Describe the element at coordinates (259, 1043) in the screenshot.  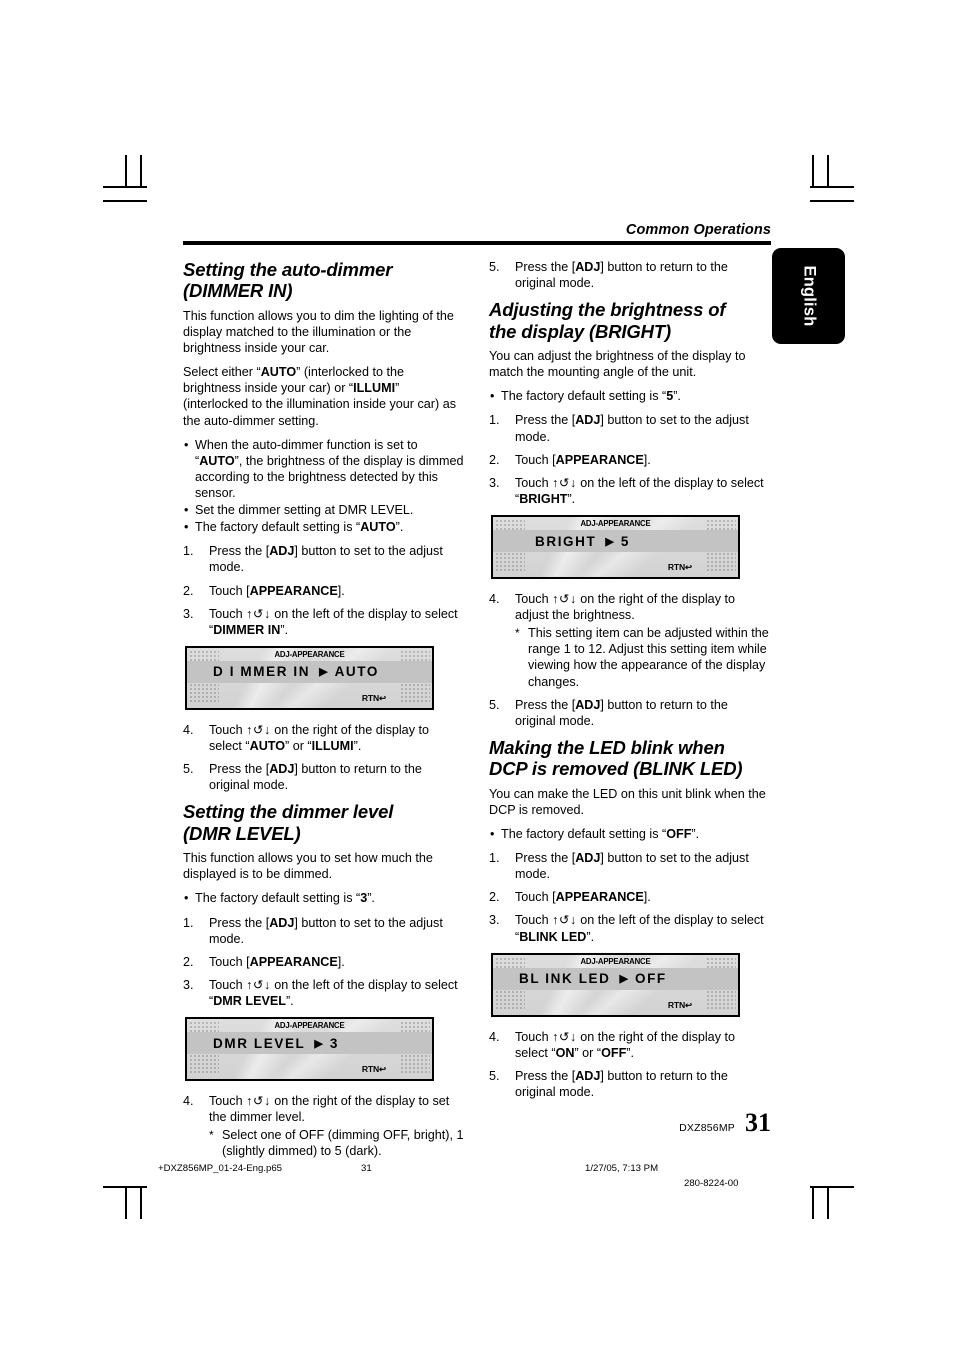
I see `lcd-label: DMR LEVEL` at that location.